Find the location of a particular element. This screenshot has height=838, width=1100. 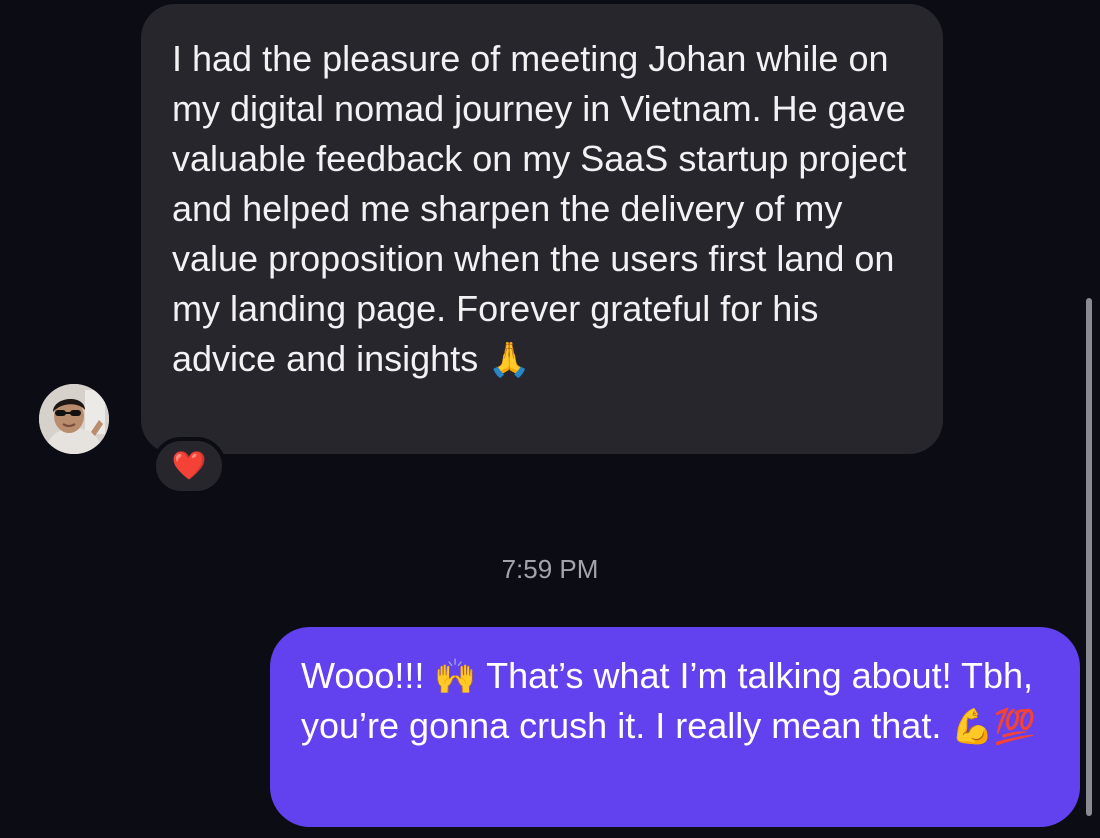

raising-hands-emoji: 🙌 is located at coordinates (455, 677).